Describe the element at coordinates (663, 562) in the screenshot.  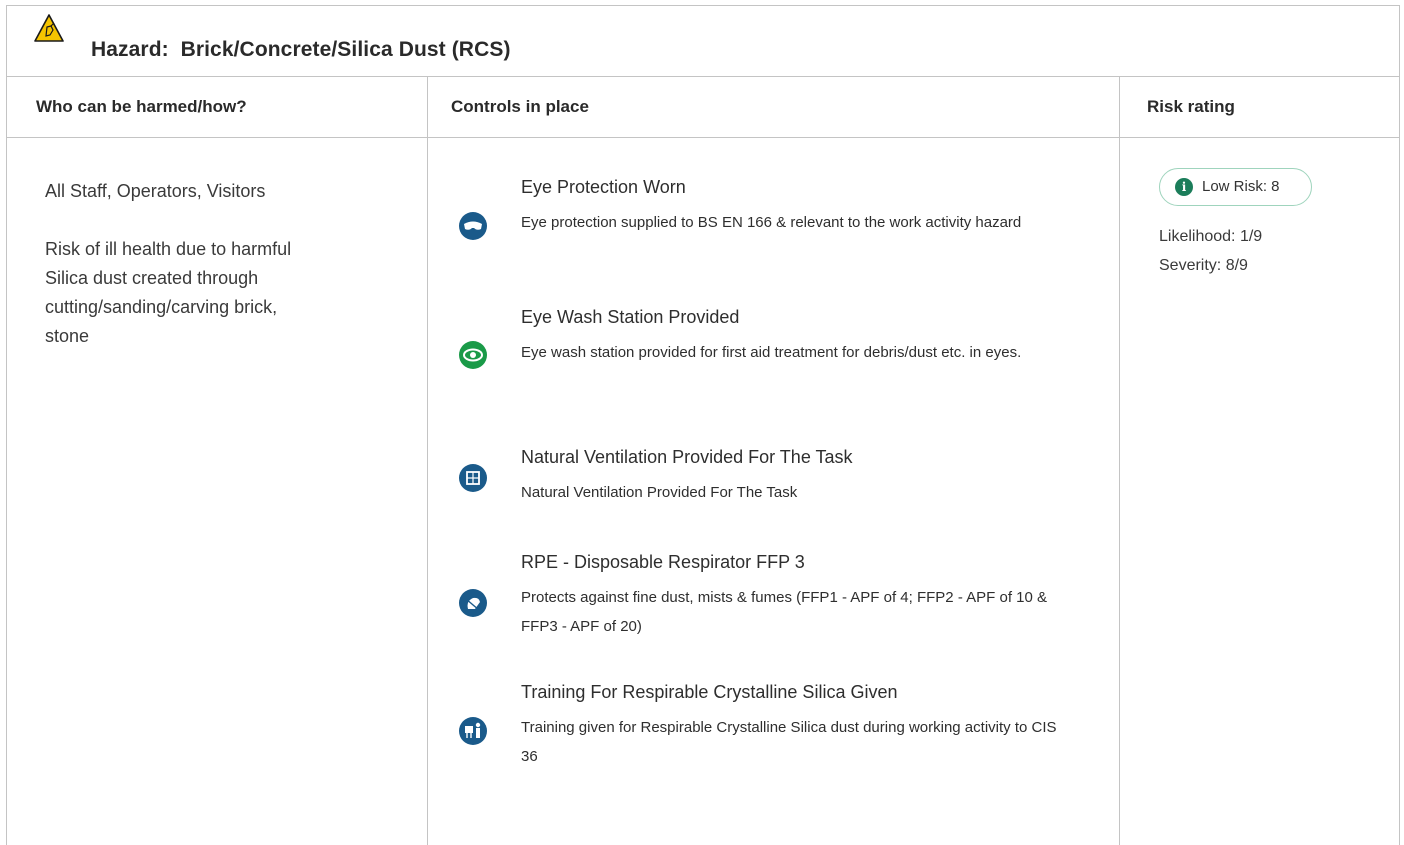
I see `control-title: RPE - Disposable Respirator FFP 3` at that location.